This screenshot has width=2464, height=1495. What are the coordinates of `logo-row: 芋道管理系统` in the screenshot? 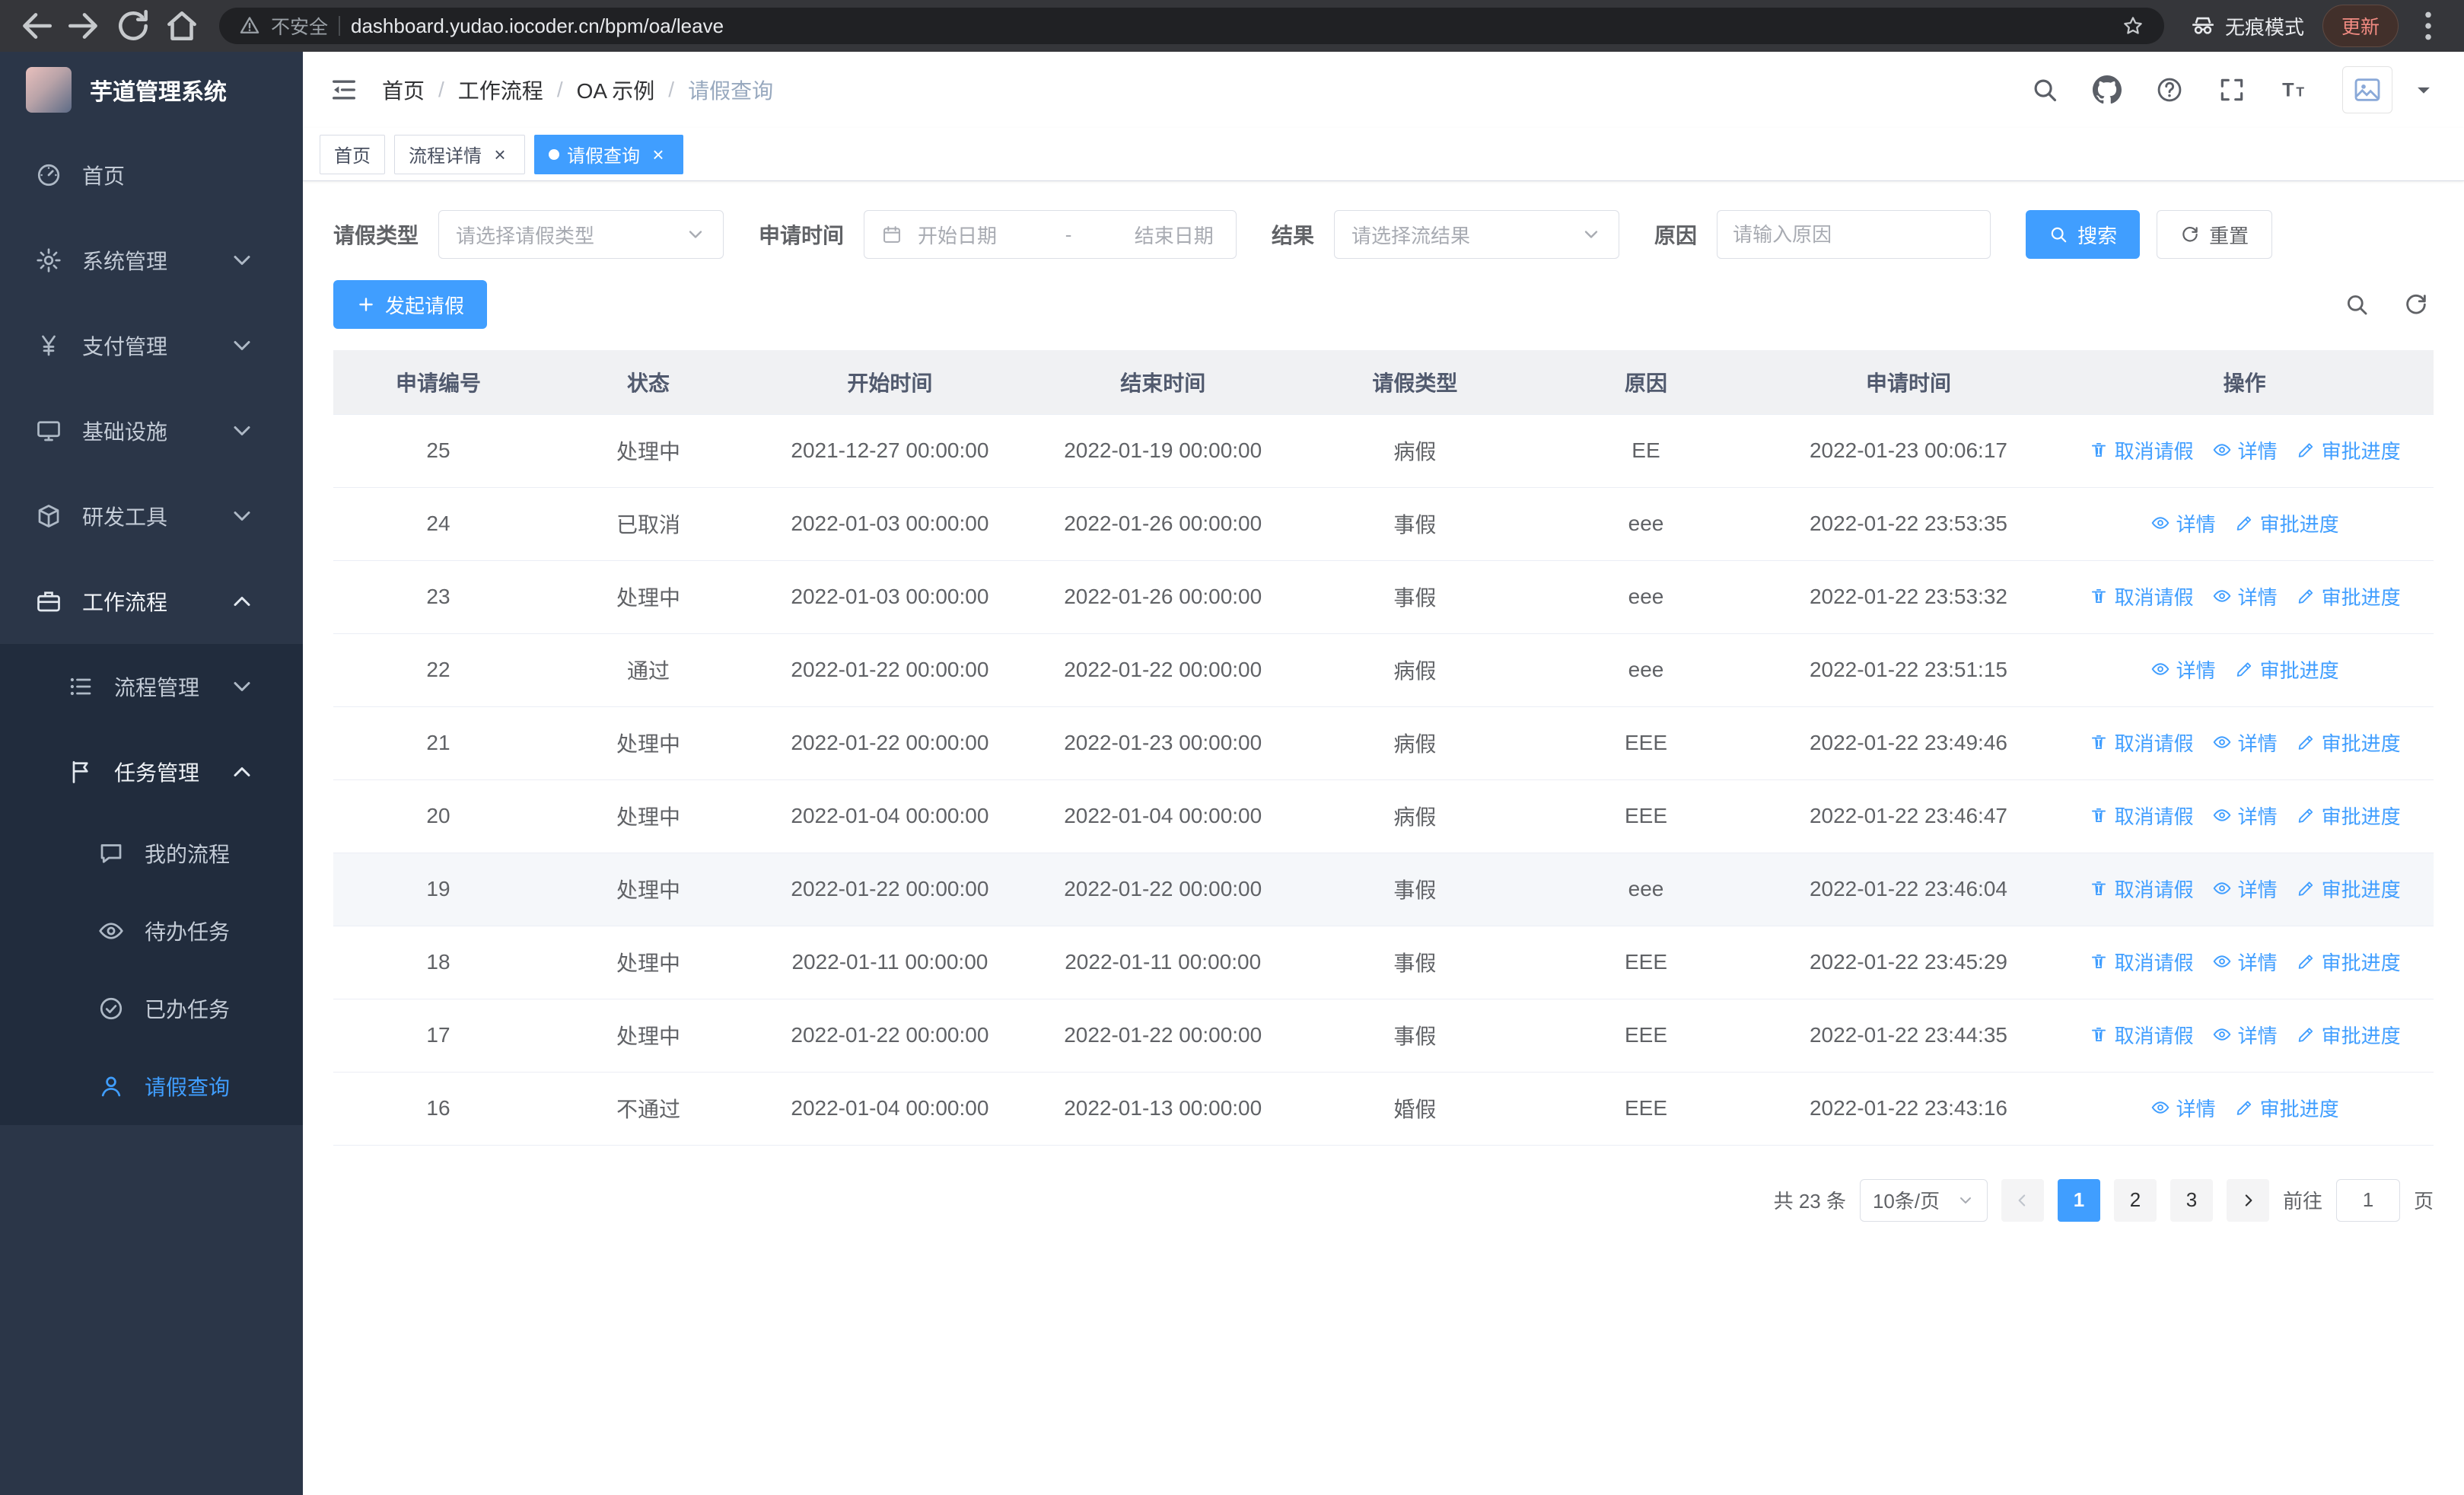 It's located at (151, 90).